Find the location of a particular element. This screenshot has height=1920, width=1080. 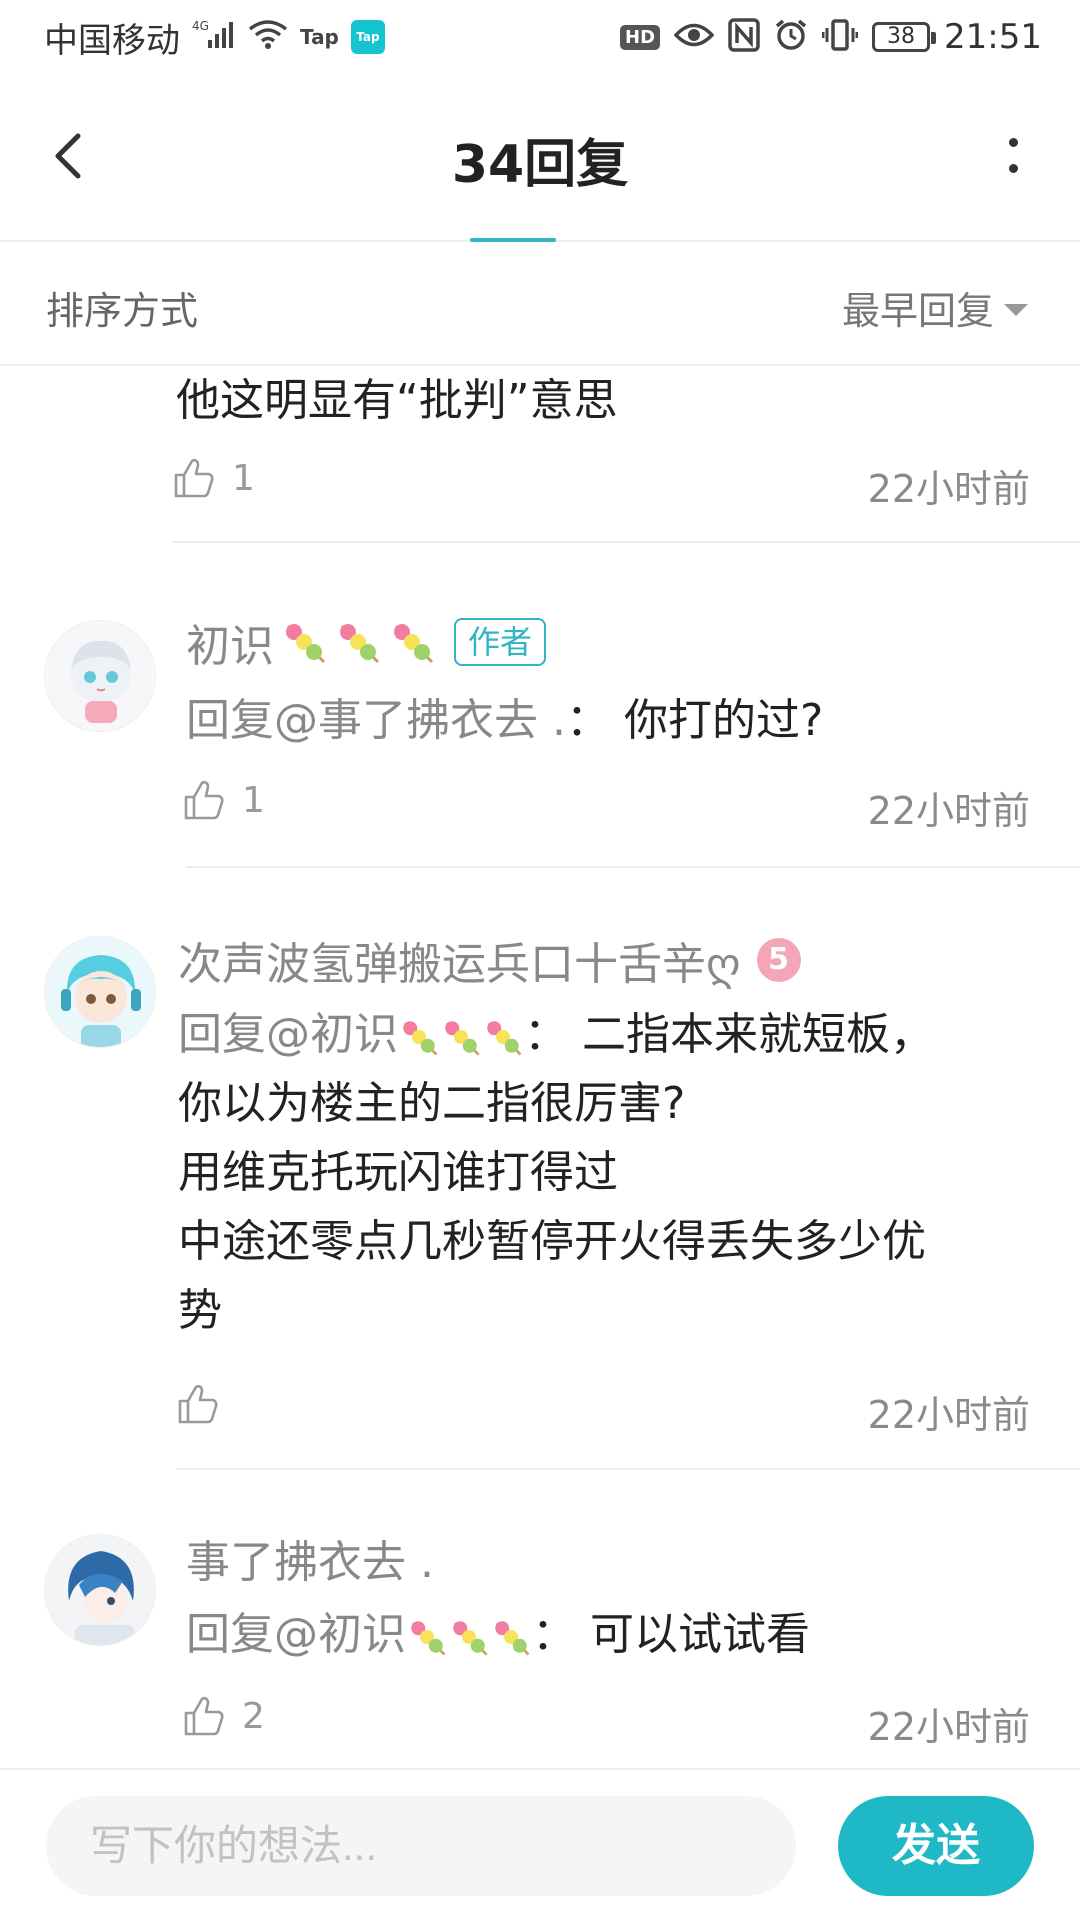

status-bar: 中国移动 4G Tap Tap HD 38 21:51 is located at coordinates (540, 37).